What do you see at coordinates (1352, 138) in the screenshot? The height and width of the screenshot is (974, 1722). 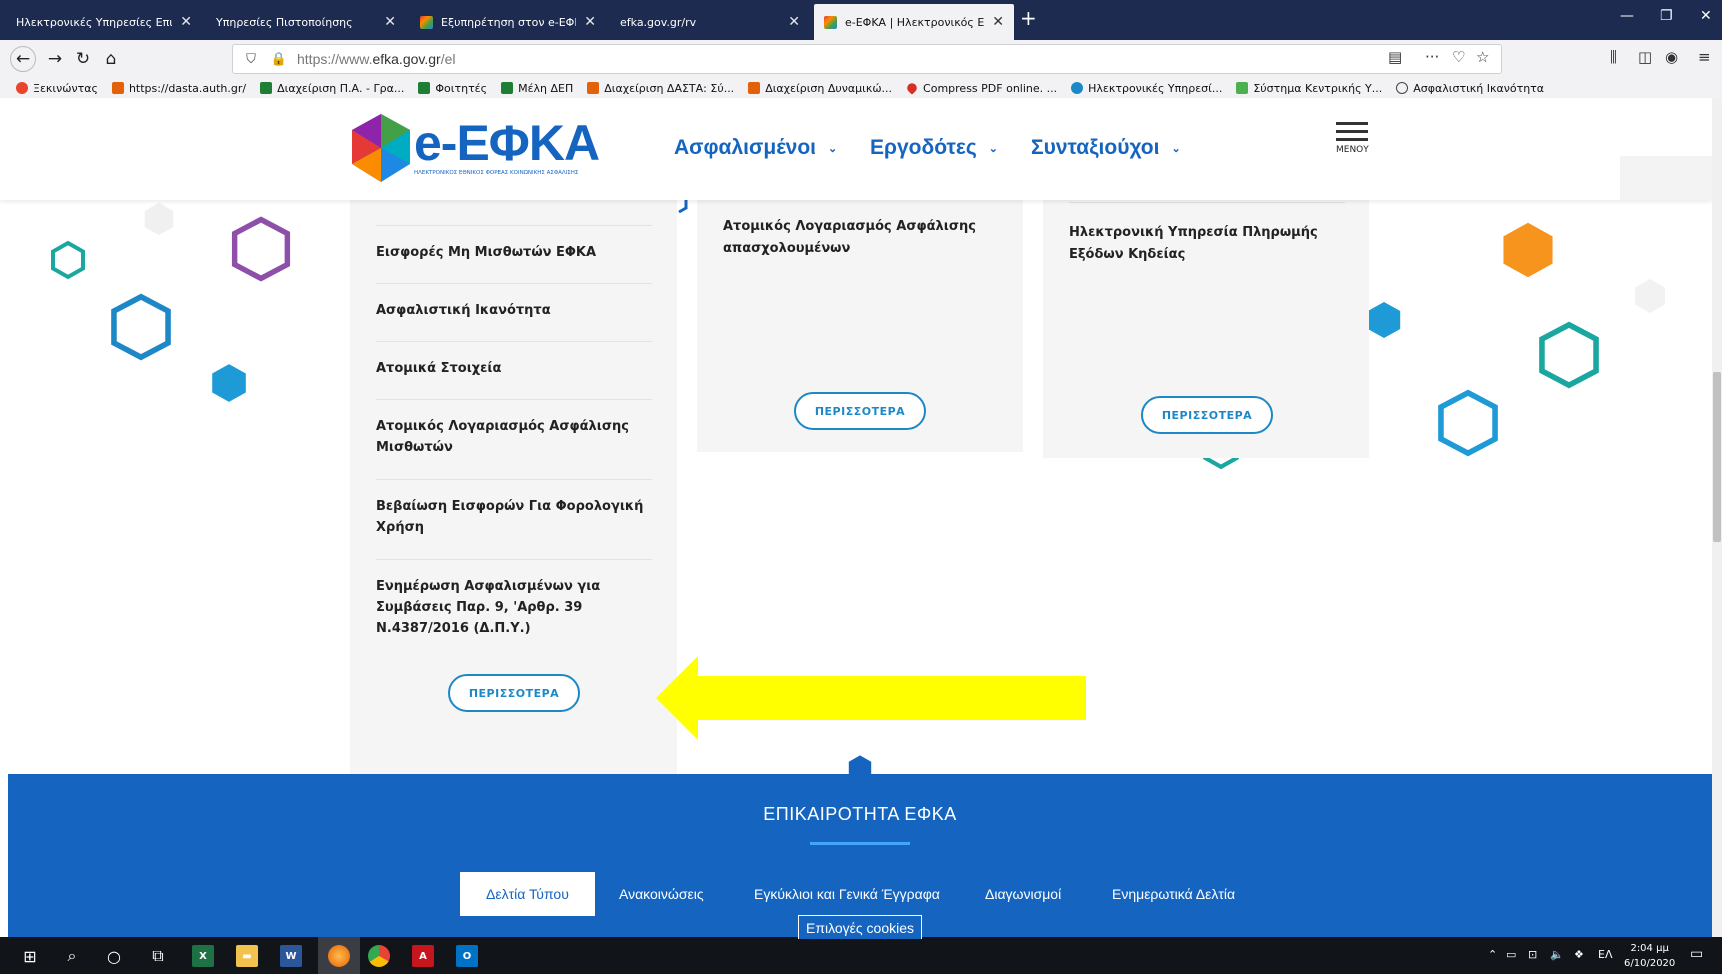 I see `site-menu-button: ΜΕΝΟΥ` at bounding box center [1352, 138].